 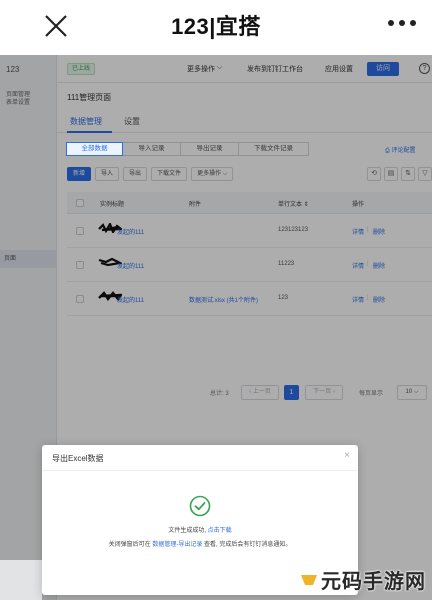 I want to click on hint-message: 关闭弹窗后可在 数据管理-导出记录 查看, 完成后会有钉钉消息通知。, so click(x=200, y=543).